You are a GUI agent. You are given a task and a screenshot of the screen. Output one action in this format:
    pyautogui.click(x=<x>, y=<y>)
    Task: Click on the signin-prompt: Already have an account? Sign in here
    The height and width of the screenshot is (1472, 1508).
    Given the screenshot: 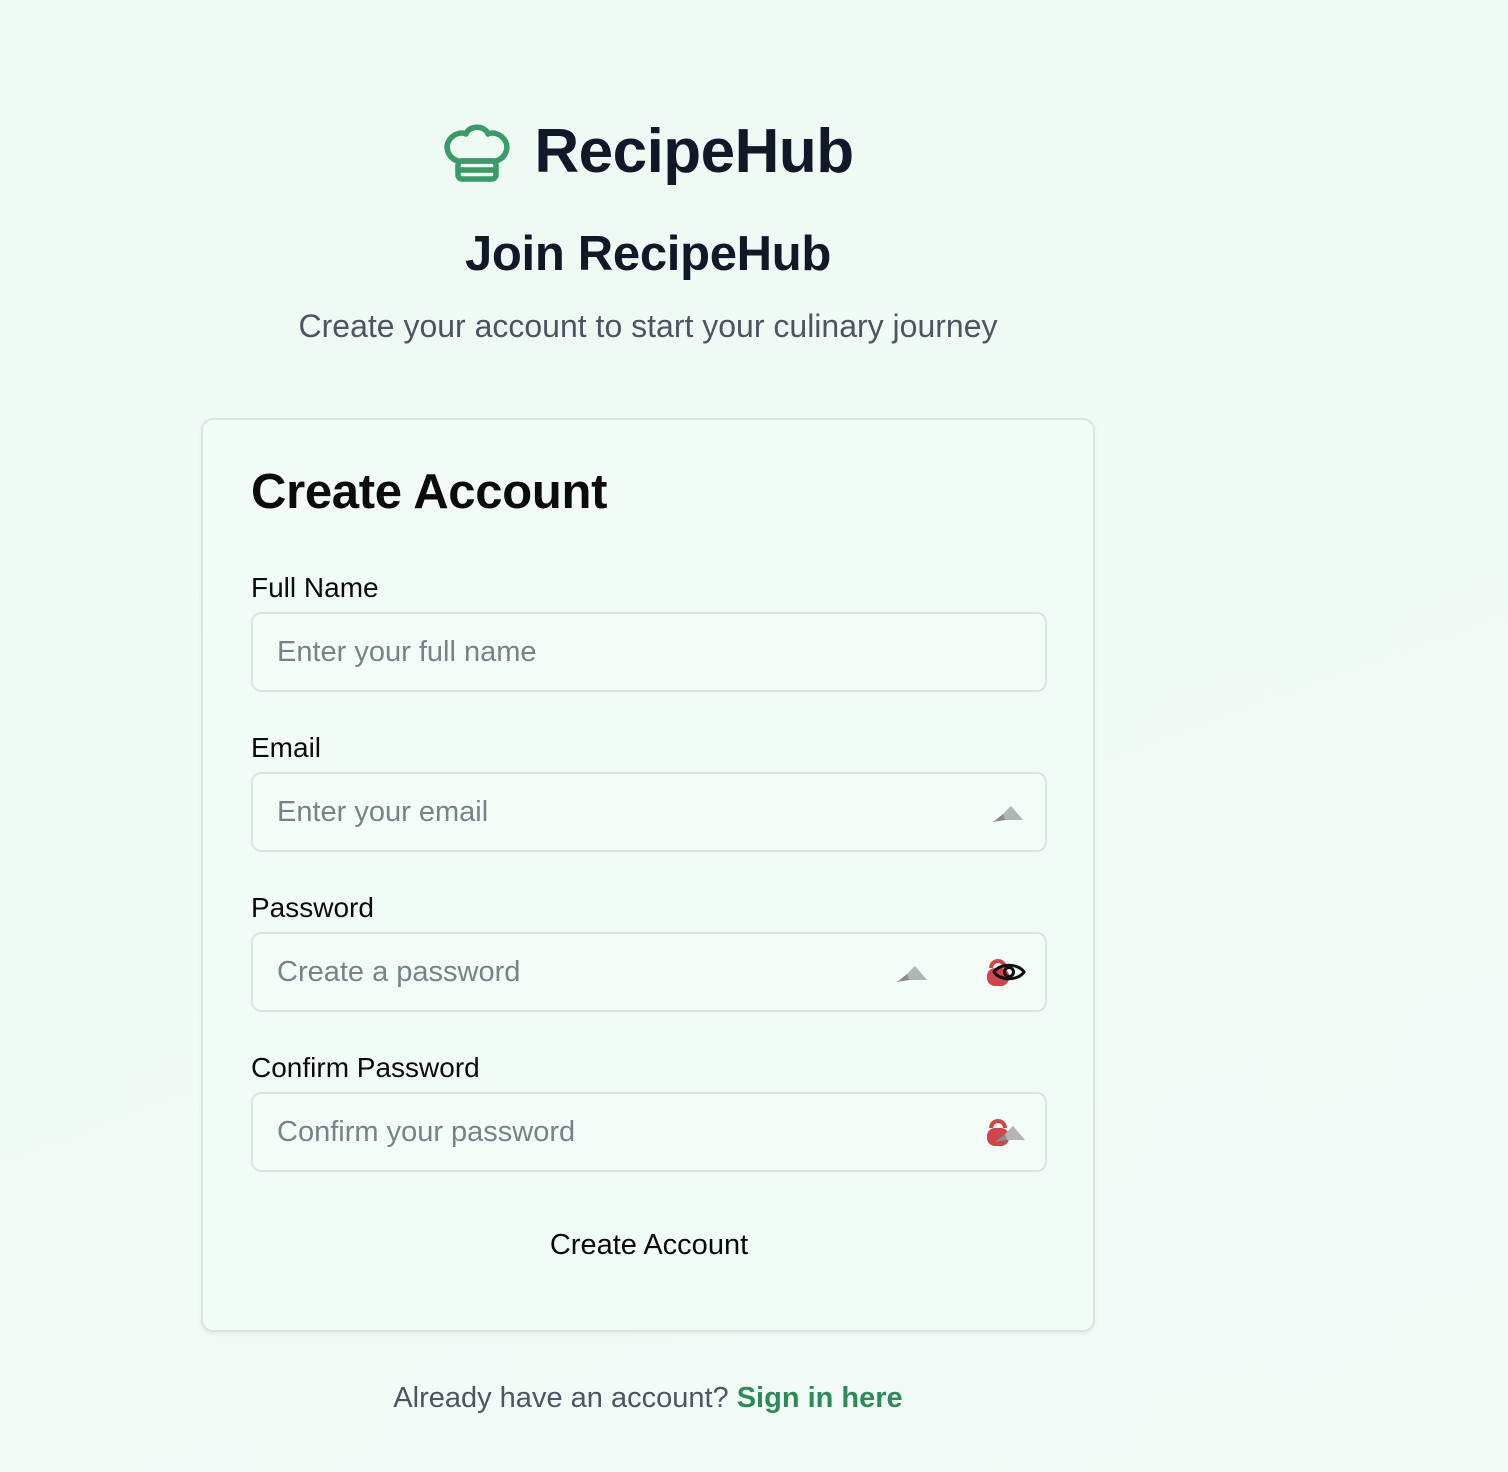 What is the action you would take?
    pyautogui.click(x=648, y=1398)
    